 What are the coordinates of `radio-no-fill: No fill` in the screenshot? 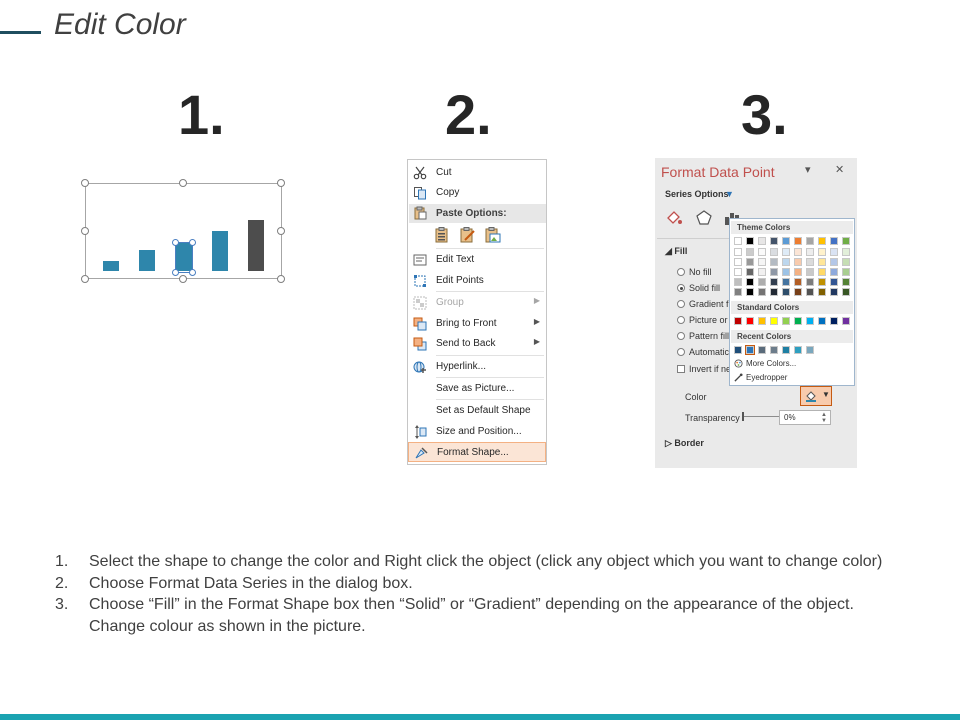 It's located at (694, 272).